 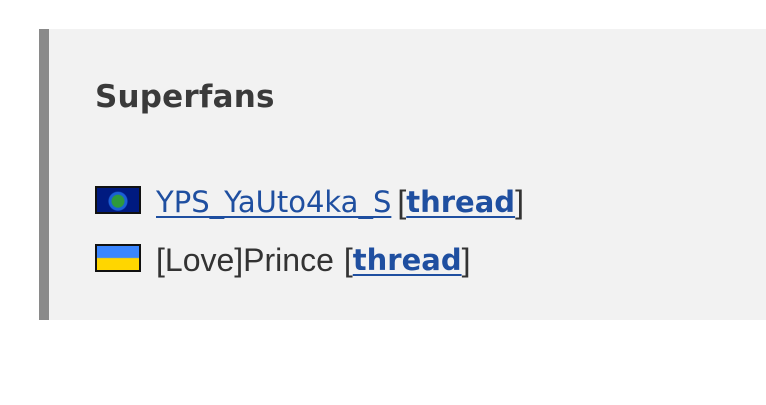 I want to click on list-item: [Love]Prince [ thread ], so click(x=309, y=260).